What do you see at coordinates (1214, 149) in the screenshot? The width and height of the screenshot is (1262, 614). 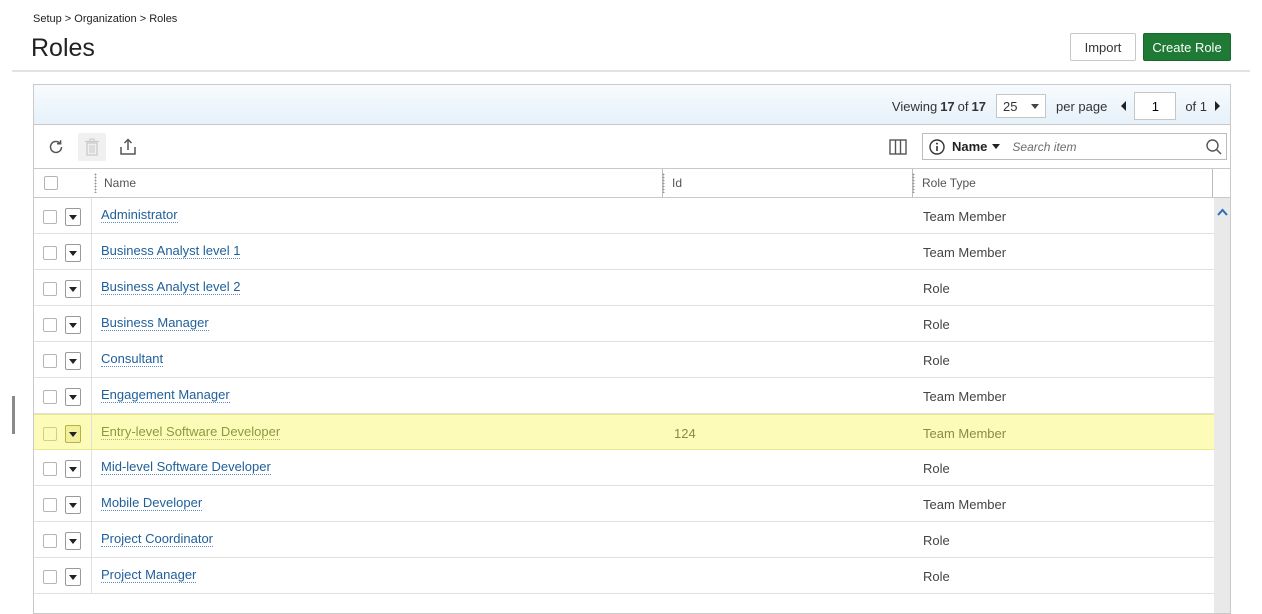 I see `search-icon` at bounding box center [1214, 149].